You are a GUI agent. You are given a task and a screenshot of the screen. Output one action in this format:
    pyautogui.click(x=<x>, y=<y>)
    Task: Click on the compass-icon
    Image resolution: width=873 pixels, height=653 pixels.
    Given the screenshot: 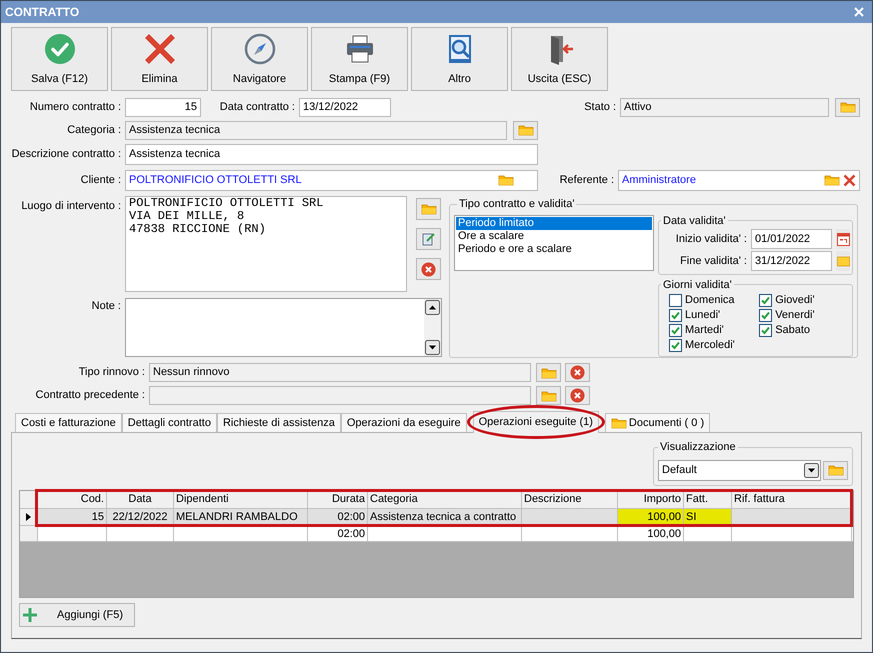 What is the action you would take?
    pyautogui.click(x=259, y=49)
    